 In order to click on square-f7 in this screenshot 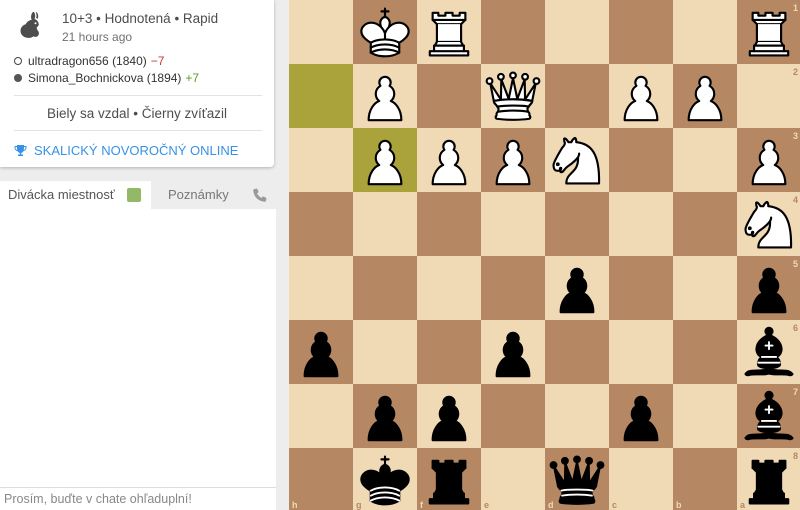, I will do `click(449, 416)`.